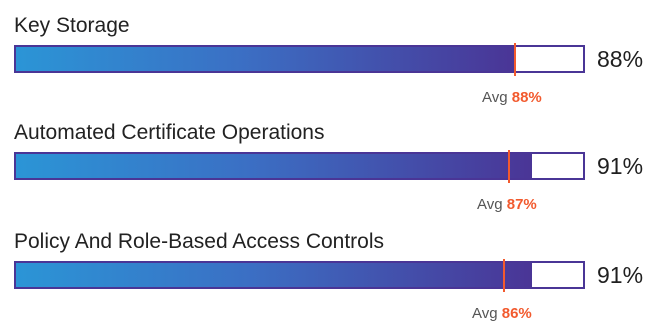 The width and height of the screenshot is (667, 330). Describe the element at coordinates (521, 204) in the screenshot. I see `average-value: 87%` at that location.